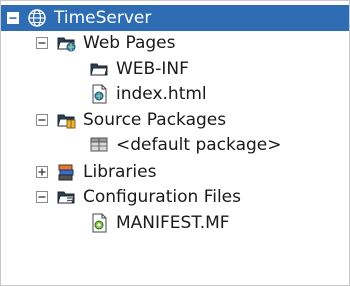 Image resolution: width=350 pixels, height=286 pixels. I want to click on manifest-file-icon, so click(99, 223).